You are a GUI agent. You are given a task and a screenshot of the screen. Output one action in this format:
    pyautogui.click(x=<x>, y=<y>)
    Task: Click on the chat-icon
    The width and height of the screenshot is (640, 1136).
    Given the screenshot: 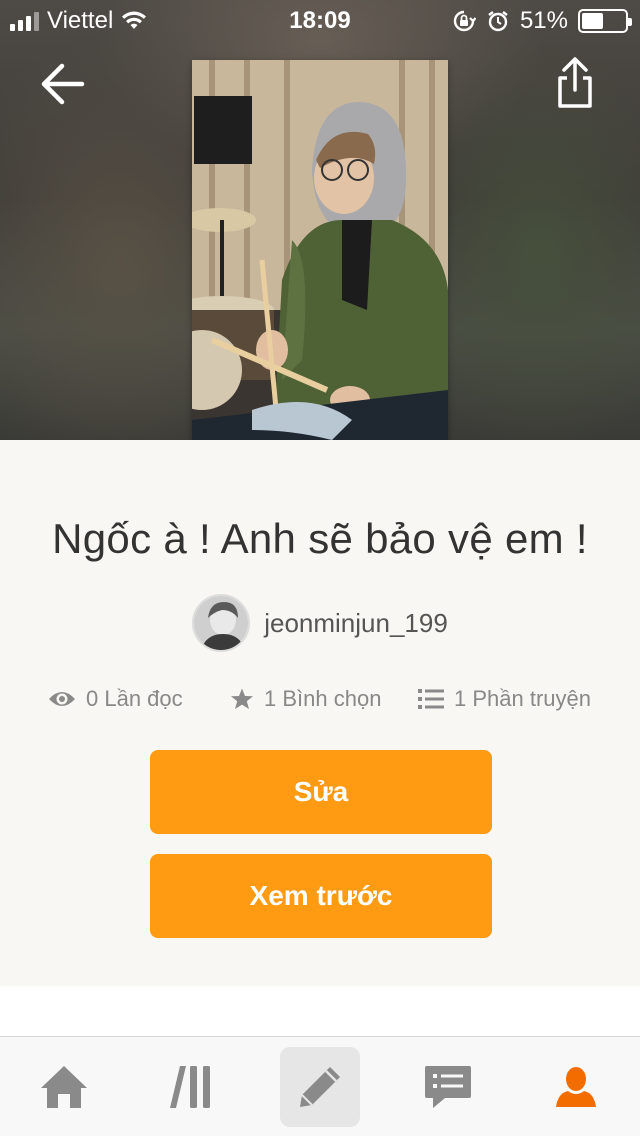 What is the action you would take?
    pyautogui.click(x=448, y=1087)
    